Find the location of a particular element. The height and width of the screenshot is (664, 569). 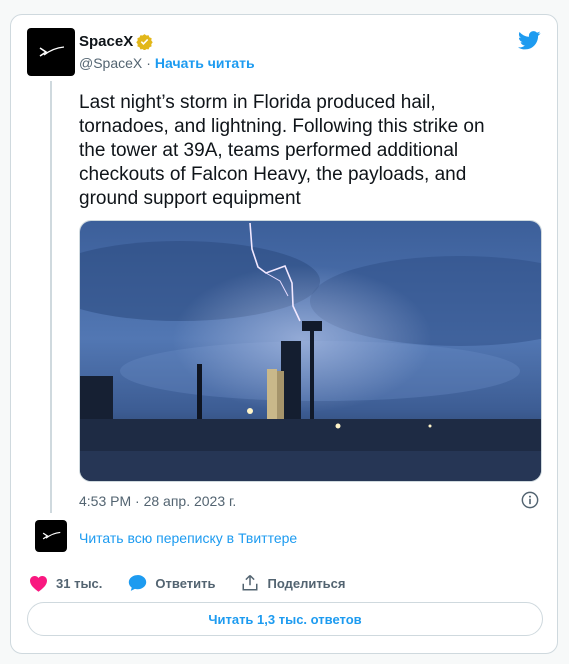

tweet-actions: 31 тыс. Ответить Поделиться is located at coordinates (200, 583).